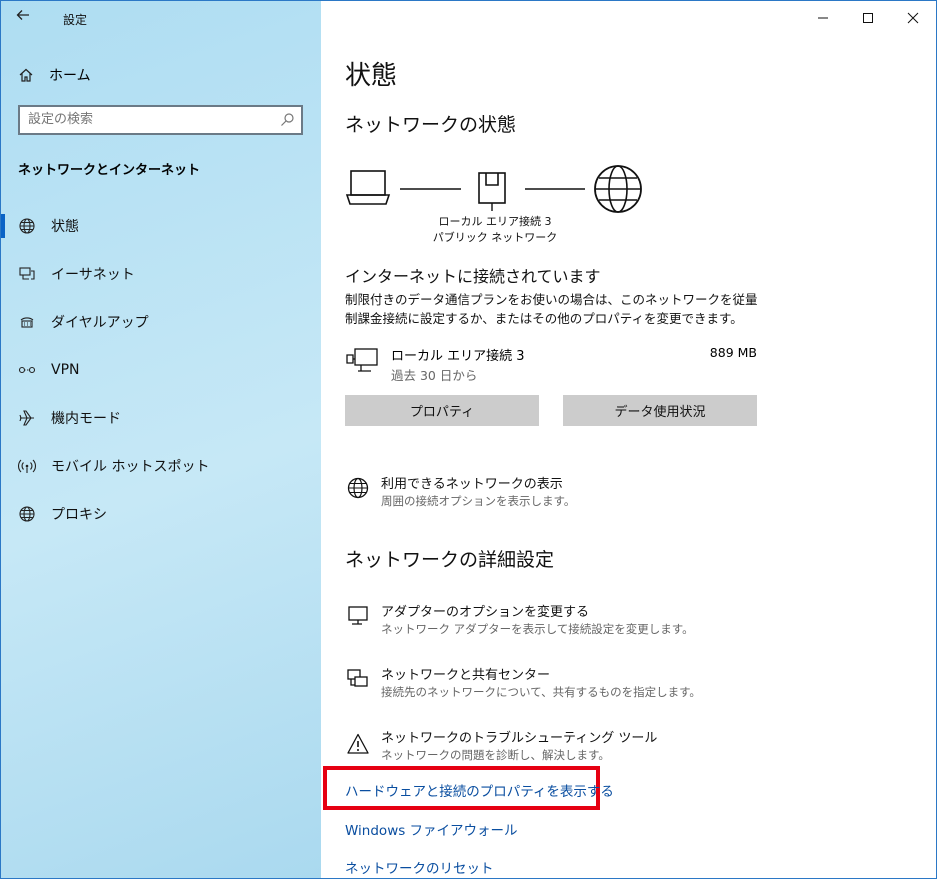  What do you see at coordinates (27, 418) in the screenshot?
I see `airplane-icon` at bounding box center [27, 418].